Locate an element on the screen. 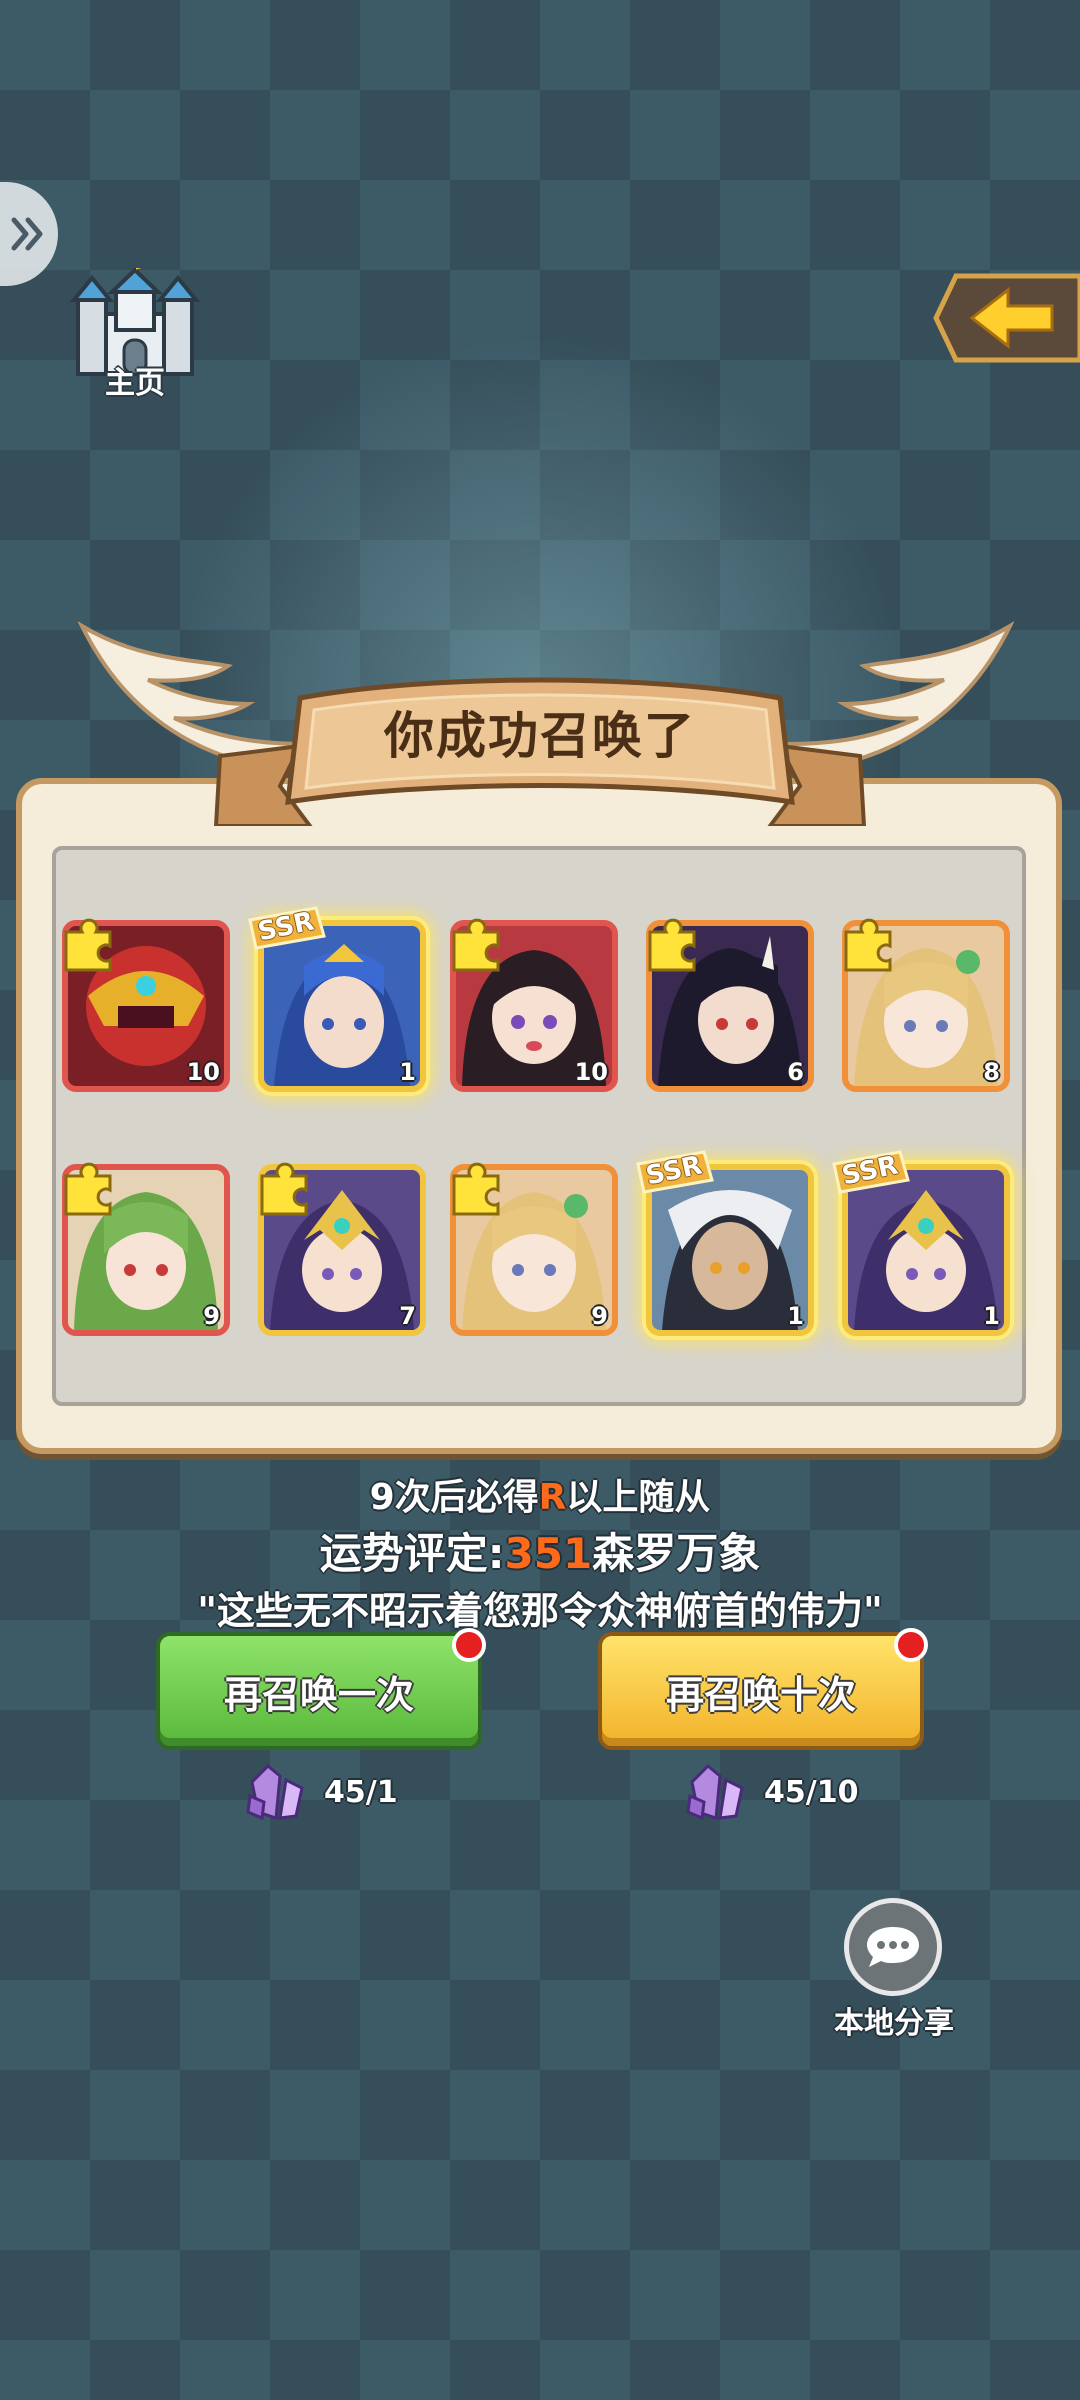 This screenshot has width=1080, height=2400. result-card: 7 is located at coordinates (342, 1249).